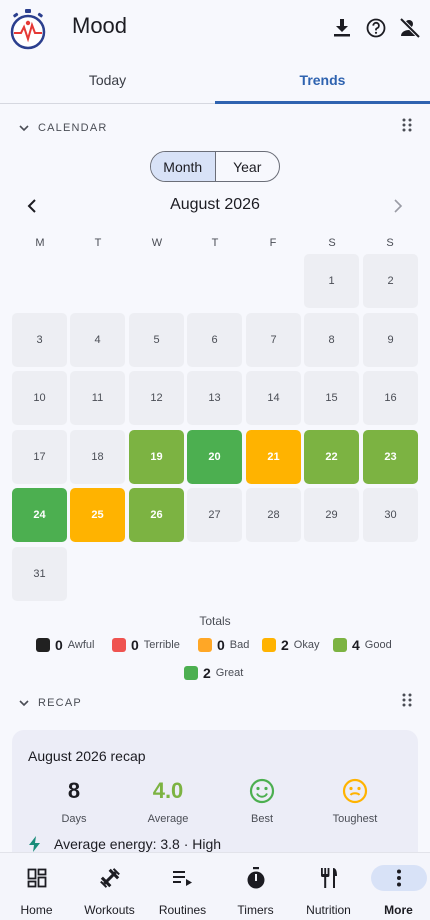  I want to click on neutral-face-icon, so click(355, 791).